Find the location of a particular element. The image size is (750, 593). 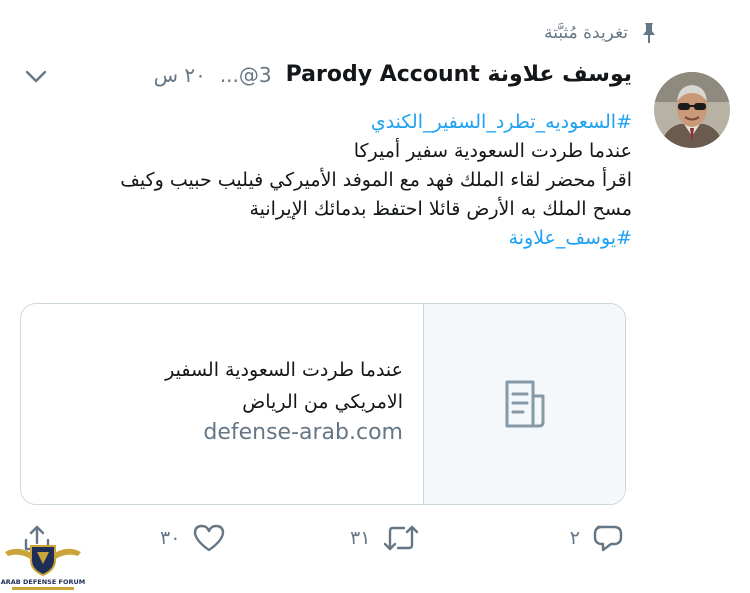

card-domain: defense-arab.com is located at coordinates (303, 432).